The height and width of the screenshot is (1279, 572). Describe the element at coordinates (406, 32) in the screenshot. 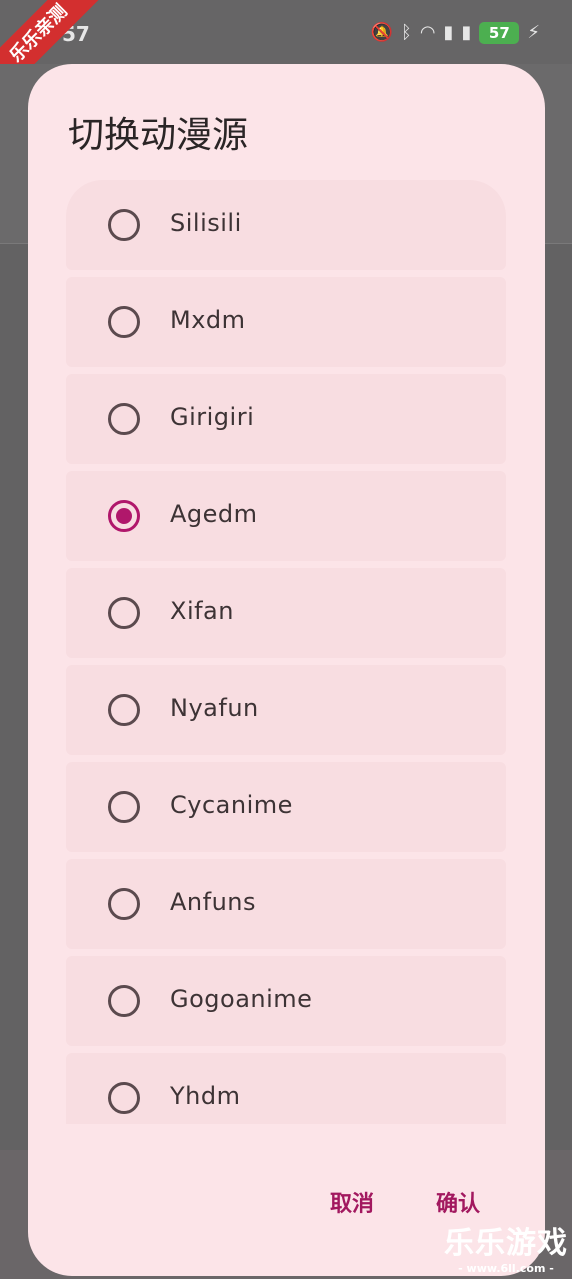

I see `bluetooth-icon: ᛒ` at that location.